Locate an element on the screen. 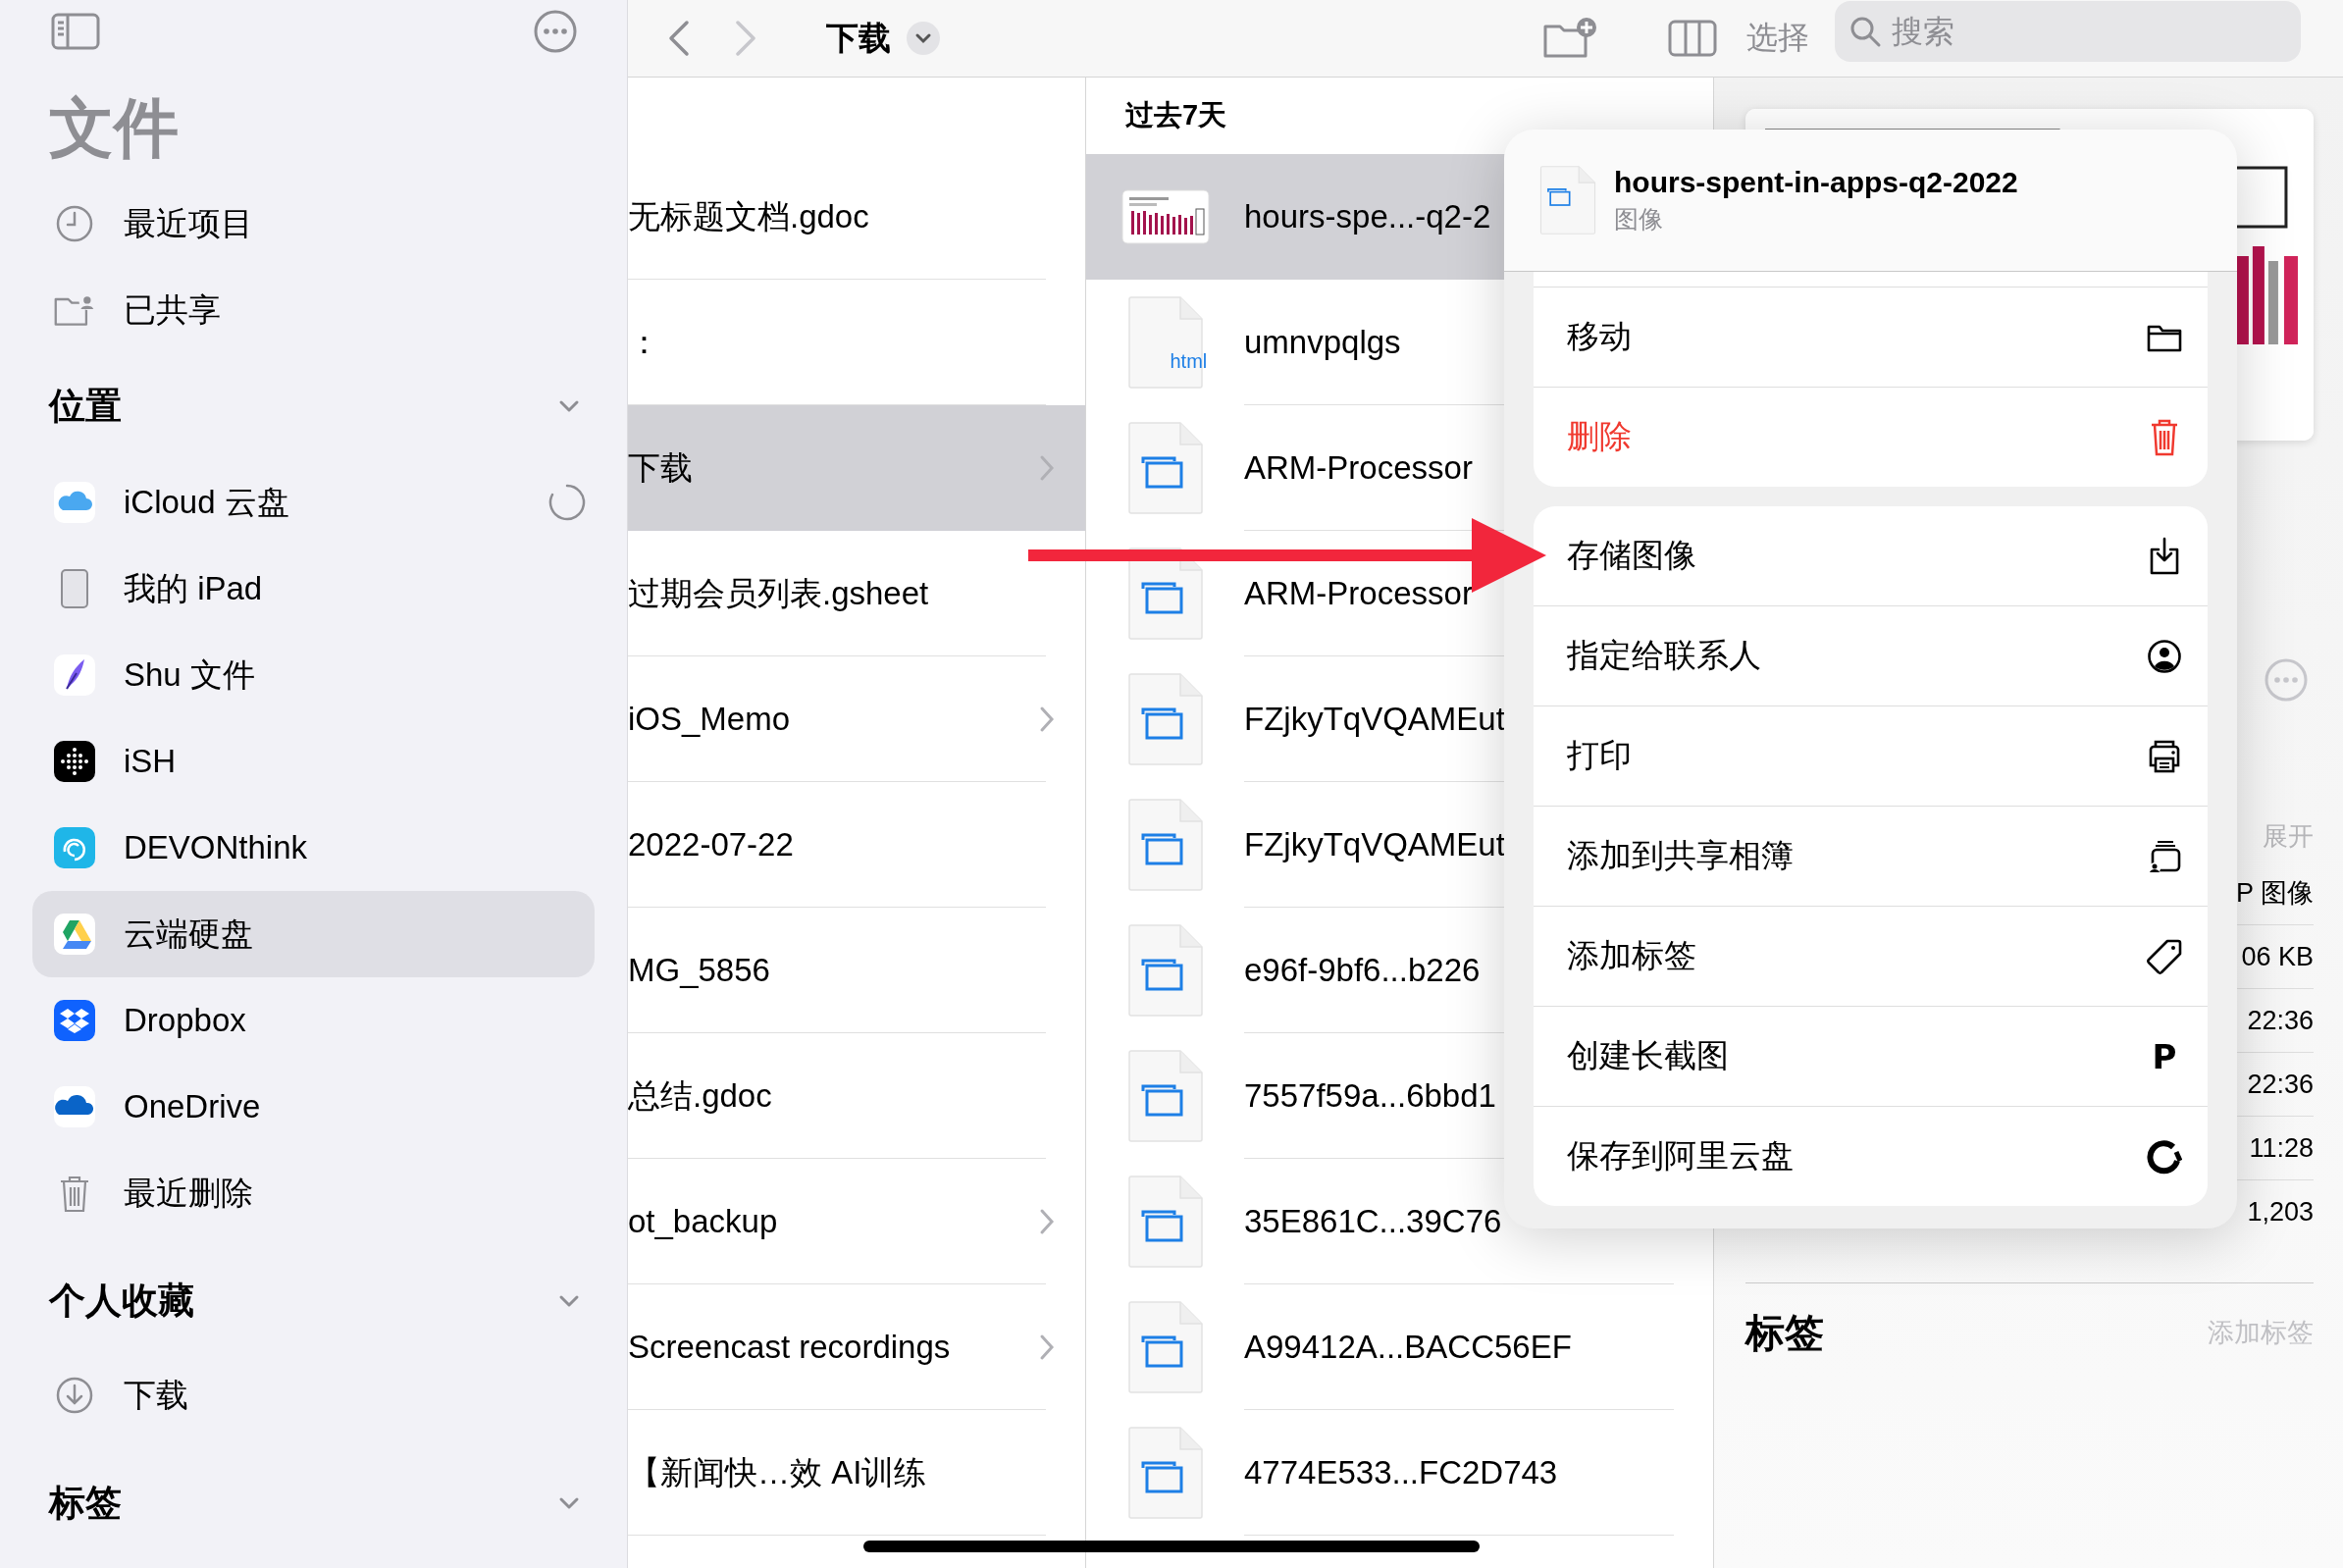 The width and height of the screenshot is (2343, 1568). sidebar-item: OneDrive is located at coordinates (313, 1107).